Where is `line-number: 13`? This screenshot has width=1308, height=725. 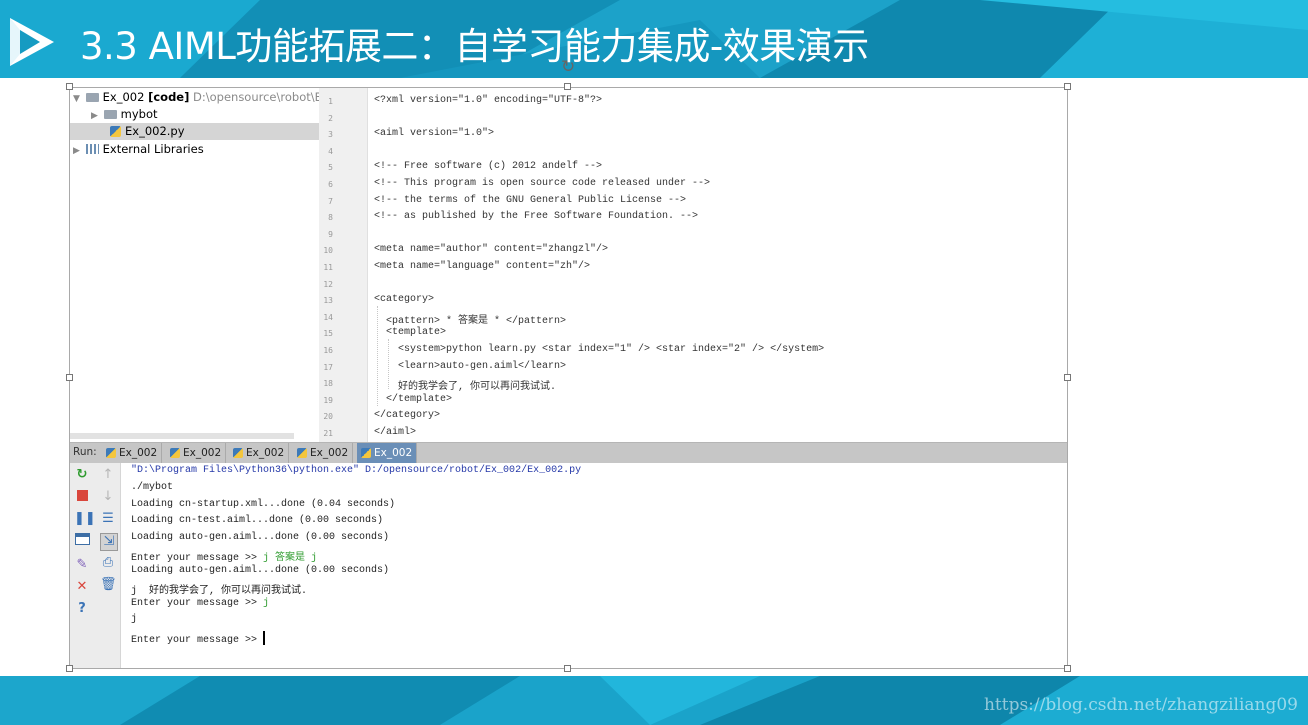
line-number: 13 is located at coordinates (328, 300).